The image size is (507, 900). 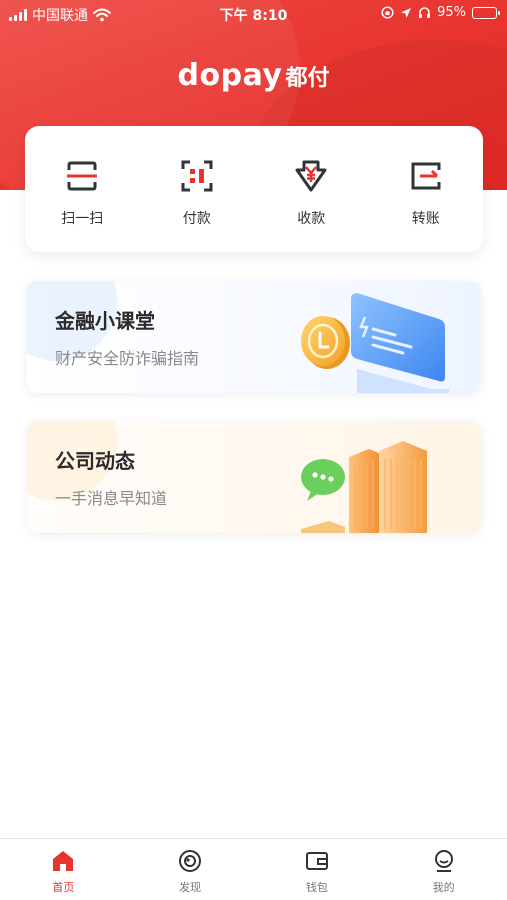 What do you see at coordinates (127, 358) in the screenshot?
I see `card-subtitle: 财产安全防诈骗指南` at bounding box center [127, 358].